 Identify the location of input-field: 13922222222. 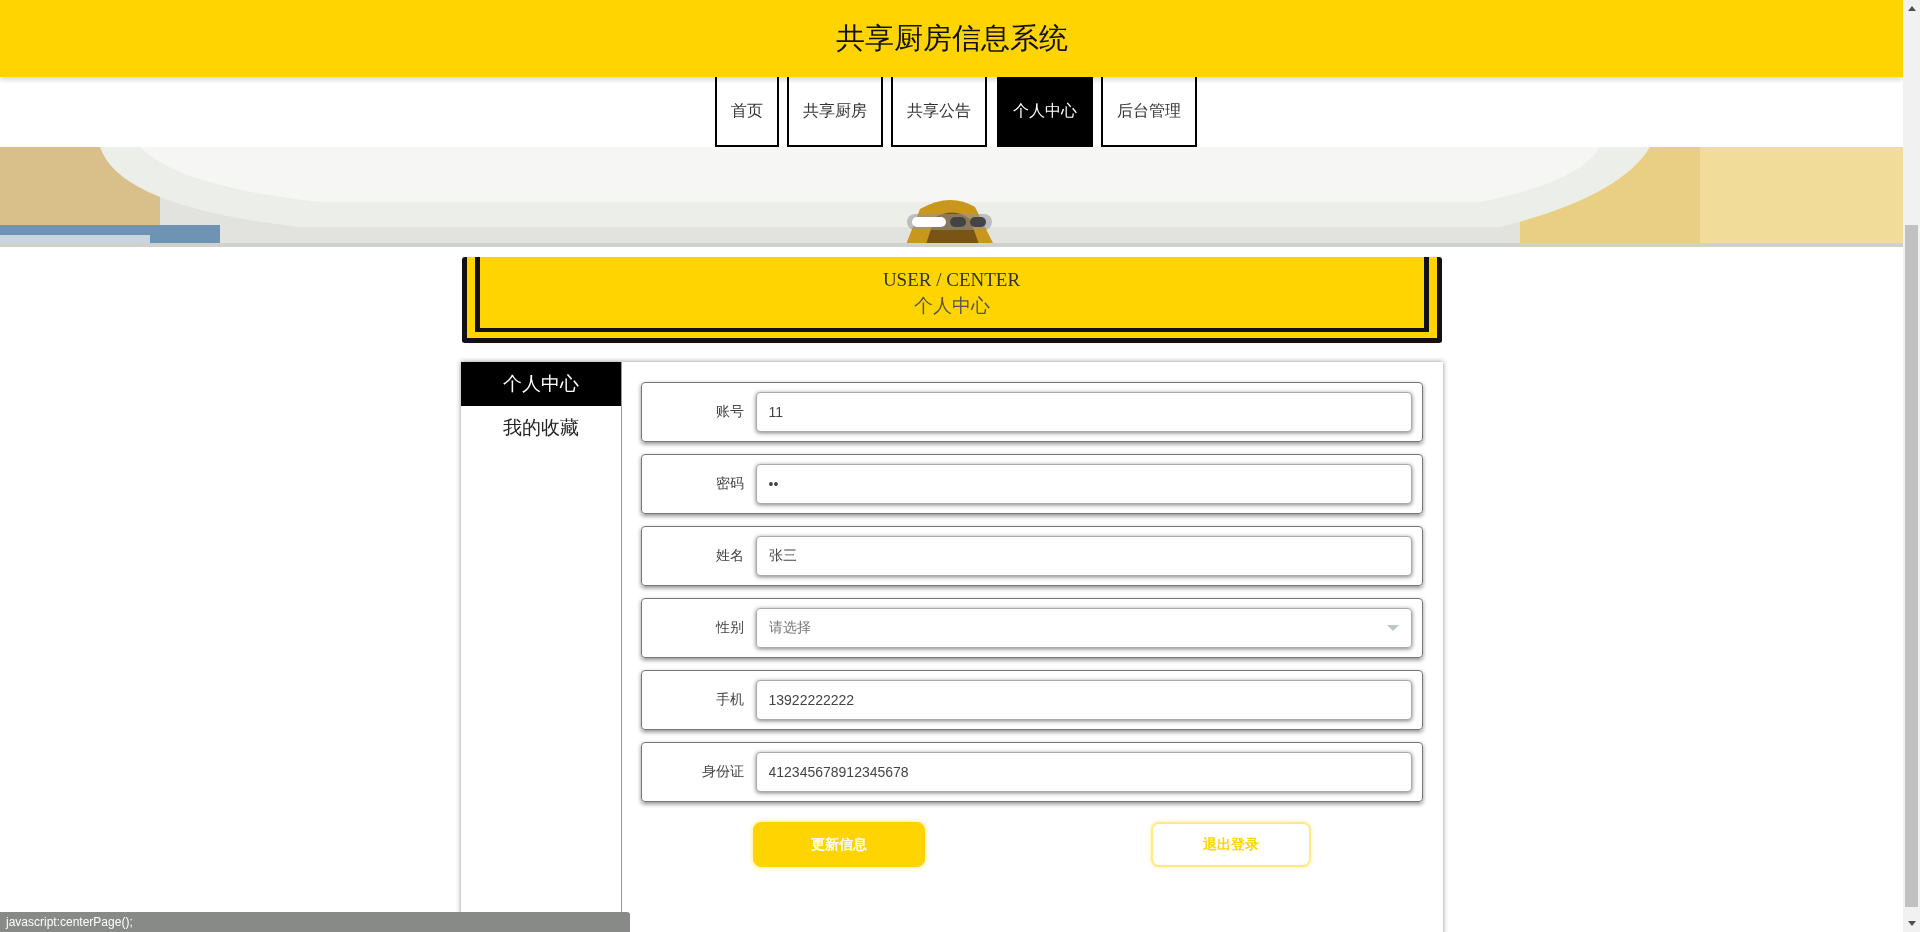
(1083, 700).